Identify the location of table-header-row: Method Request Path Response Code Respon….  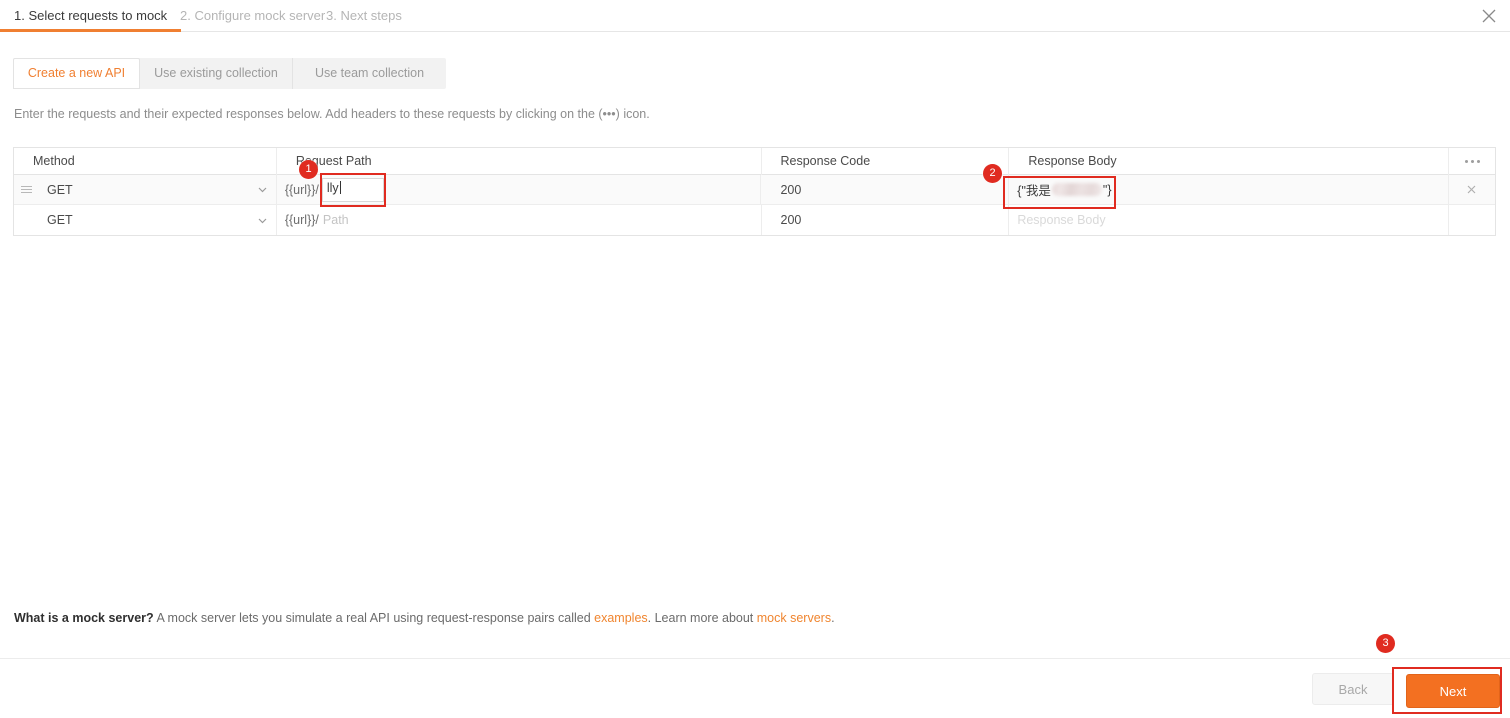
(754, 161).